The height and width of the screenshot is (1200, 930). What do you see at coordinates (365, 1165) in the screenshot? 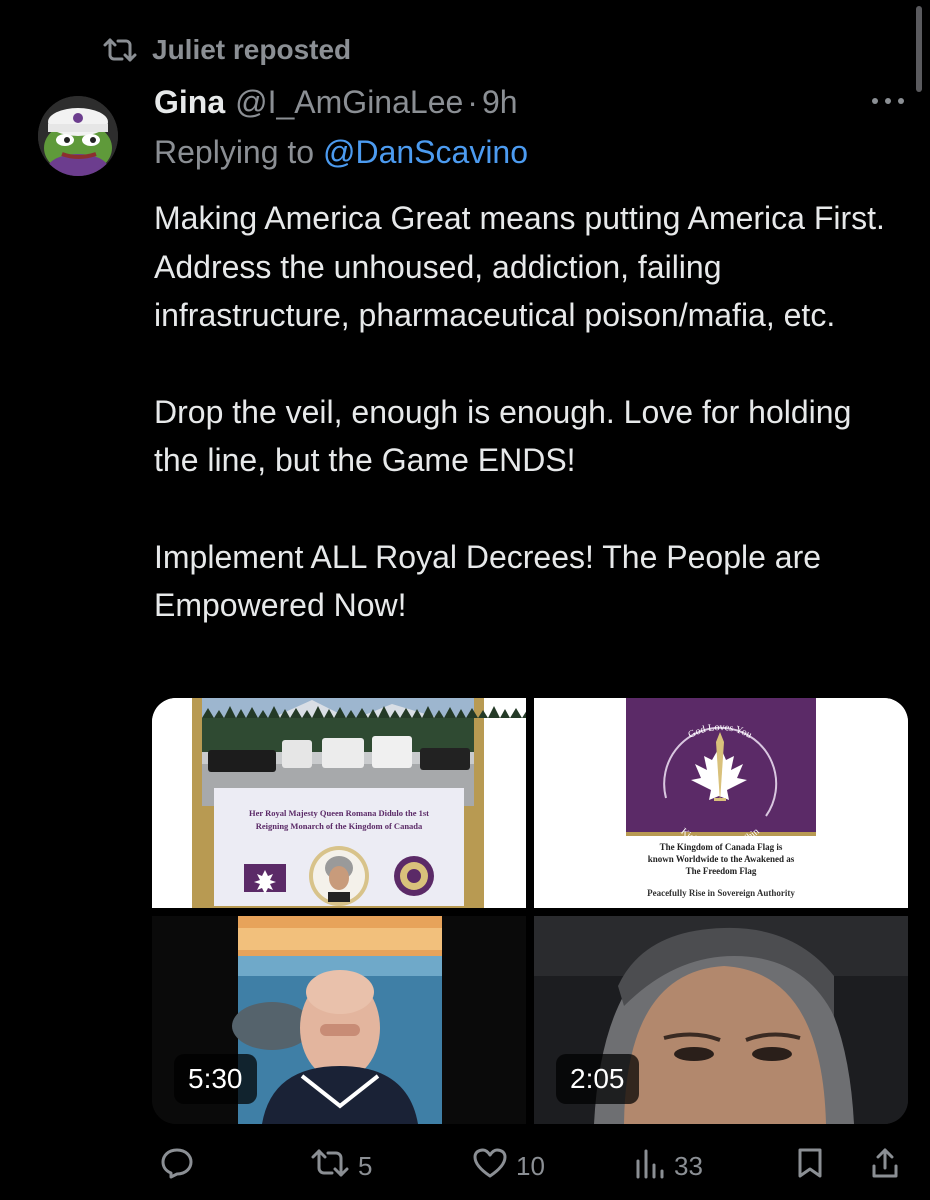
I see `repost-count: 5` at bounding box center [365, 1165].